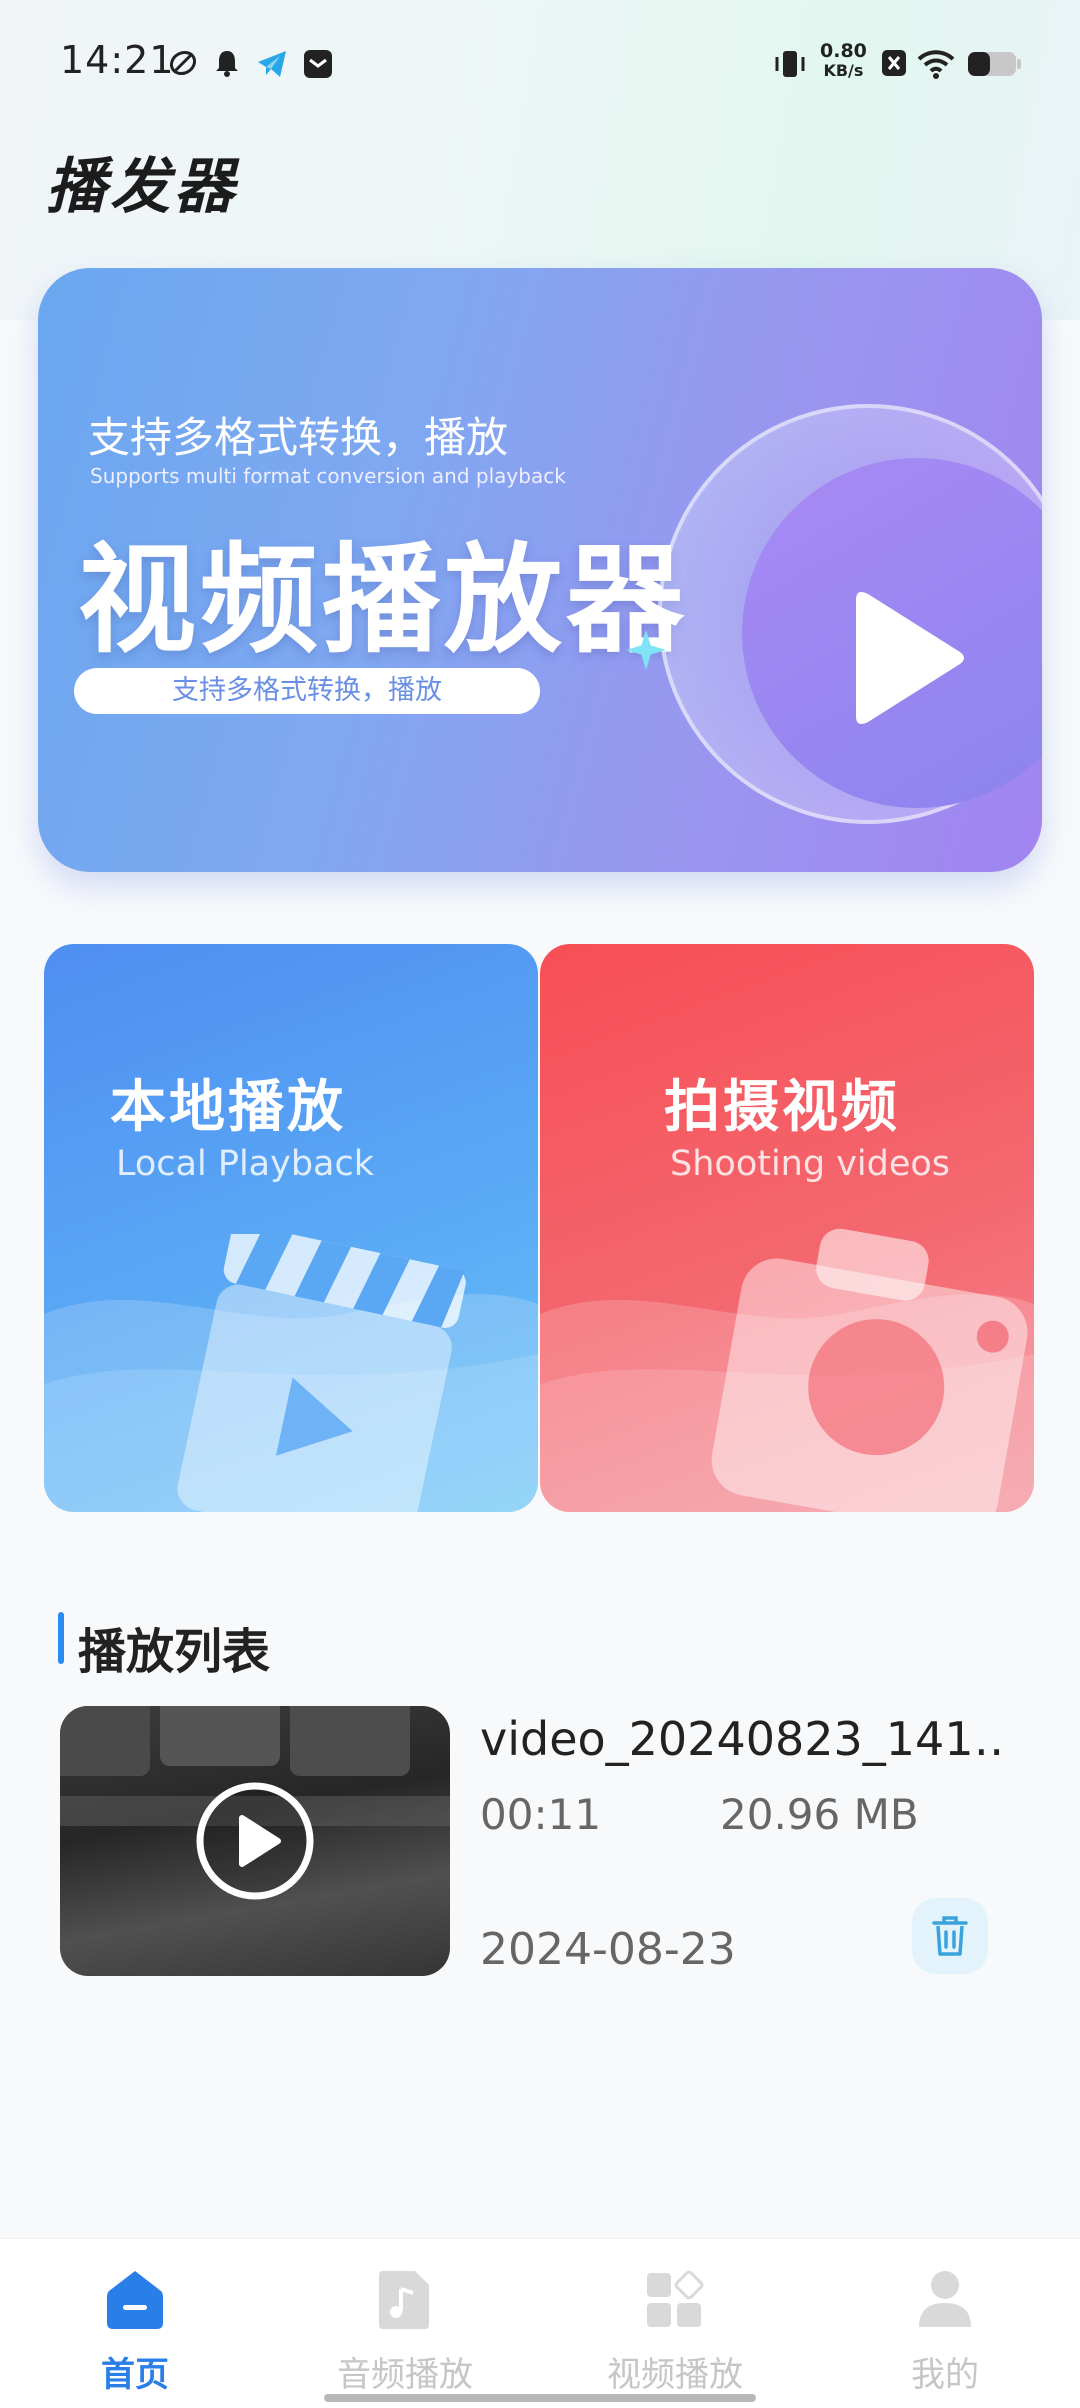 This screenshot has width=1080, height=2408. I want to click on playlist-title: 播放列表, so click(174, 1652).